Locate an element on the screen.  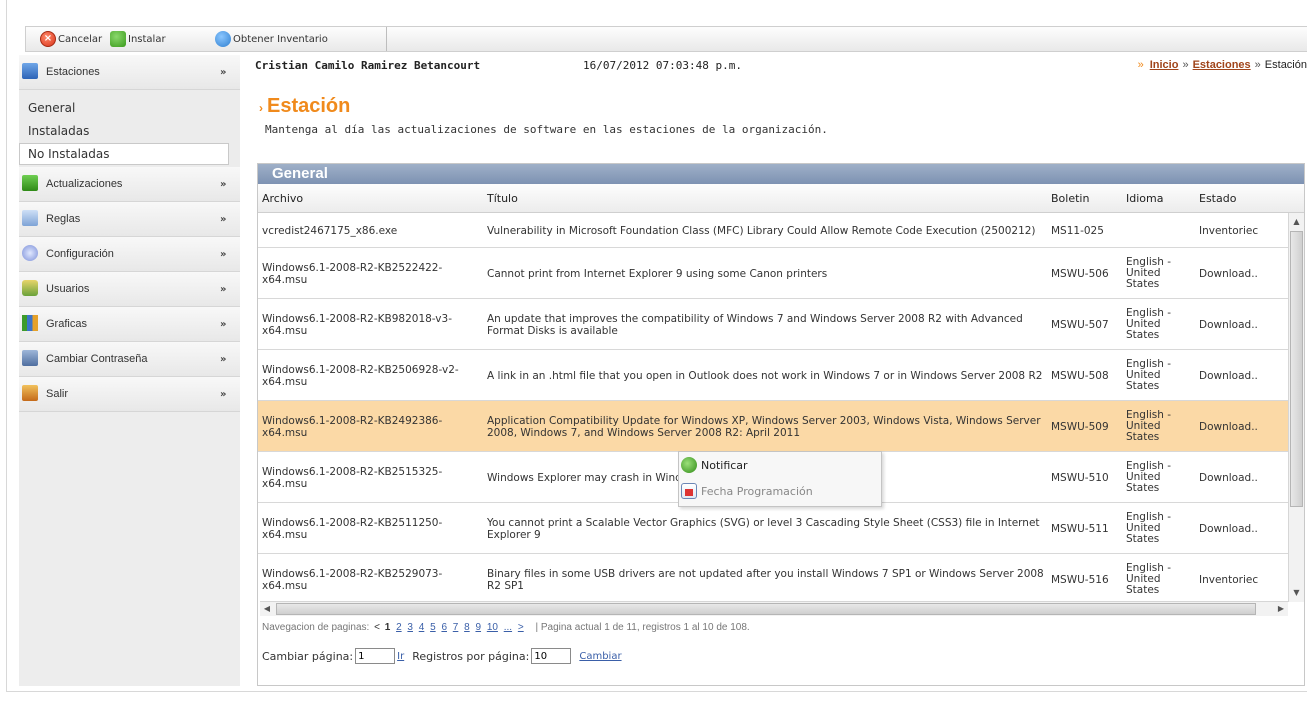
sidebar-section-configuracion: Configuración » is located at coordinates (129, 254).